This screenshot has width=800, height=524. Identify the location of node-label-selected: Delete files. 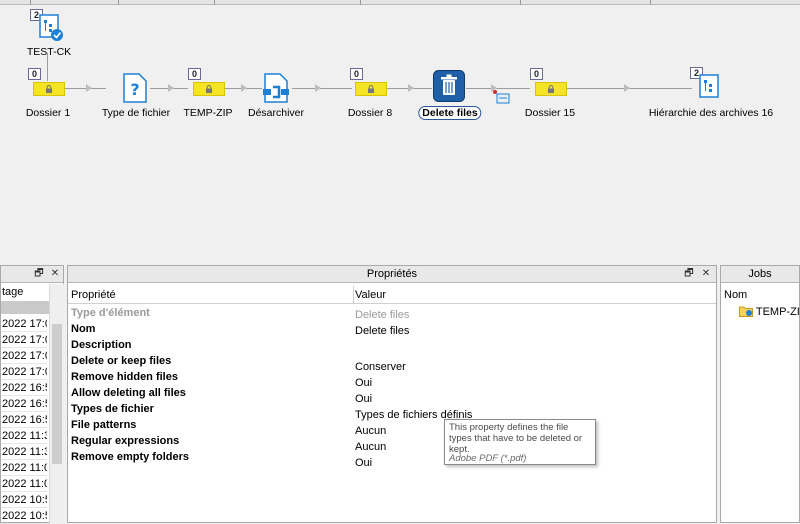
(450, 113).